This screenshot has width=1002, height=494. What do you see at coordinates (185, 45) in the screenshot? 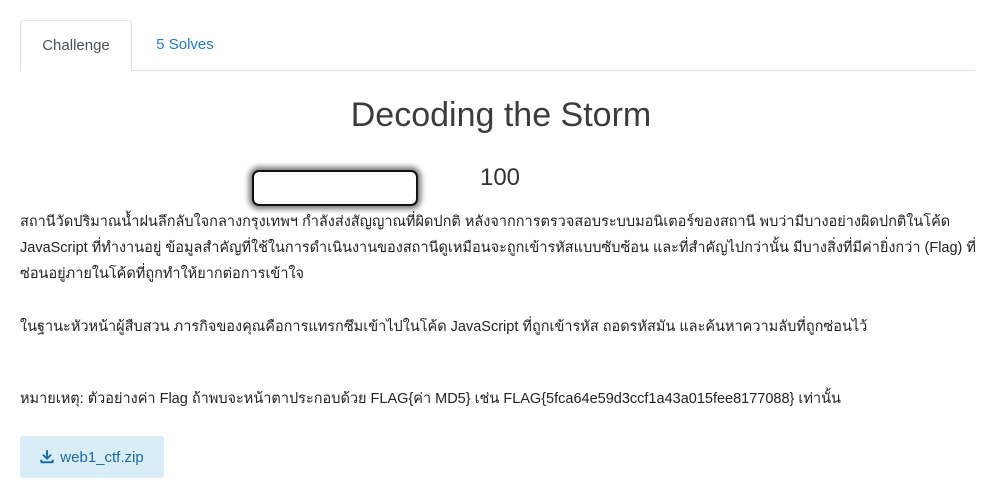
I see `tab-solves: 5 Solves` at bounding box center [185, 45].